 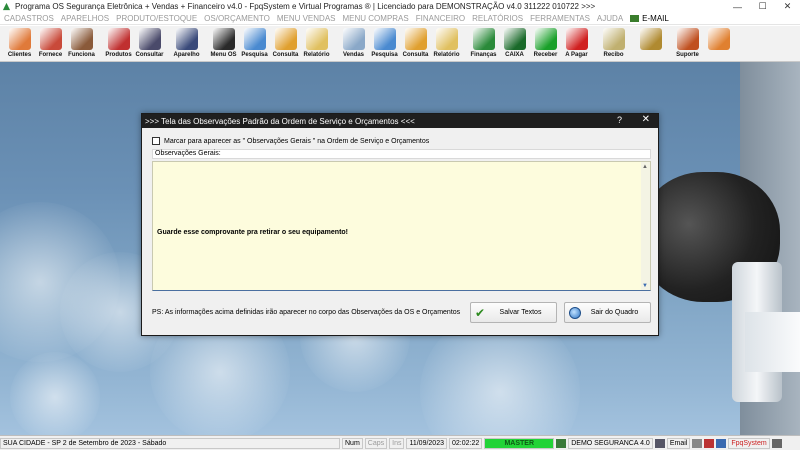 I want to click on menu-compras: MENU COMPRAS, so click(x=376, y=18).